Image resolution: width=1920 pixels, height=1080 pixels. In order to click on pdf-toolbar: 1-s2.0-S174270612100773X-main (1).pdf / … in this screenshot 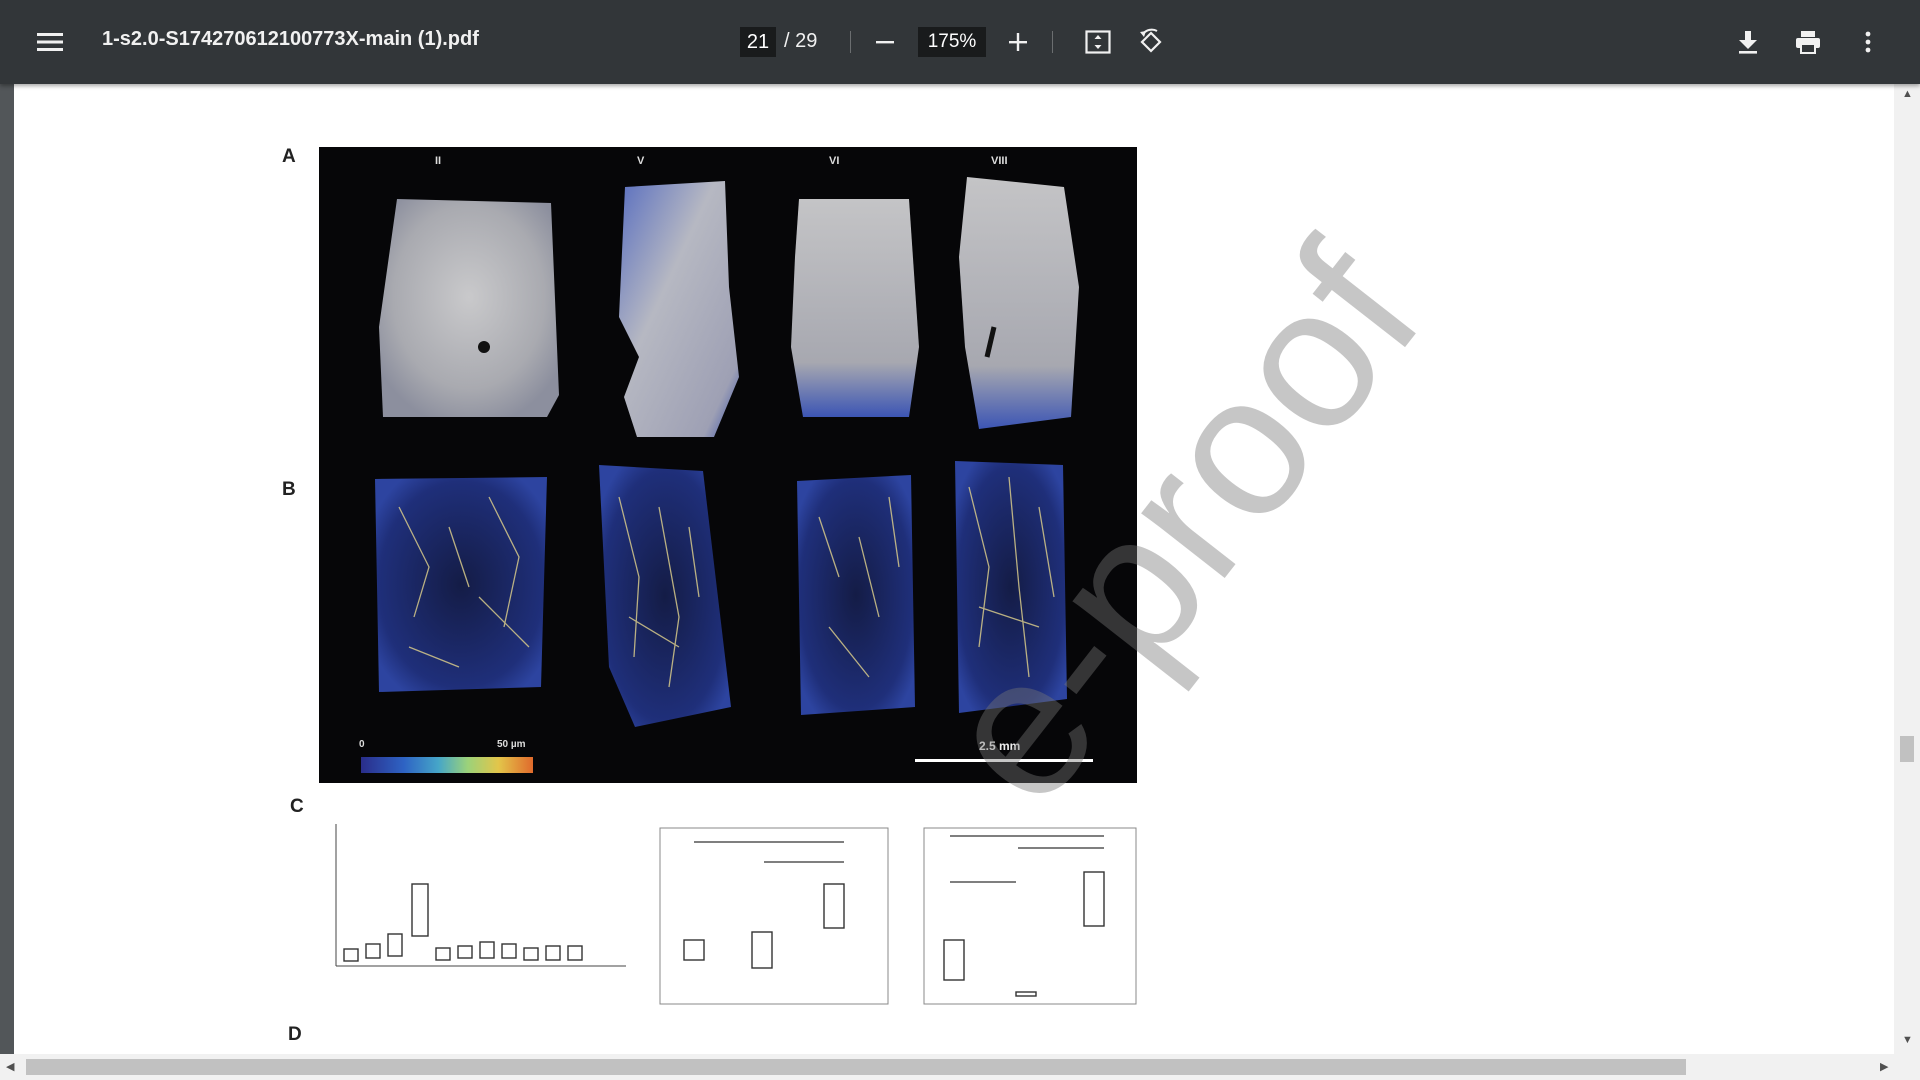, I will do `click(960, 42)`.